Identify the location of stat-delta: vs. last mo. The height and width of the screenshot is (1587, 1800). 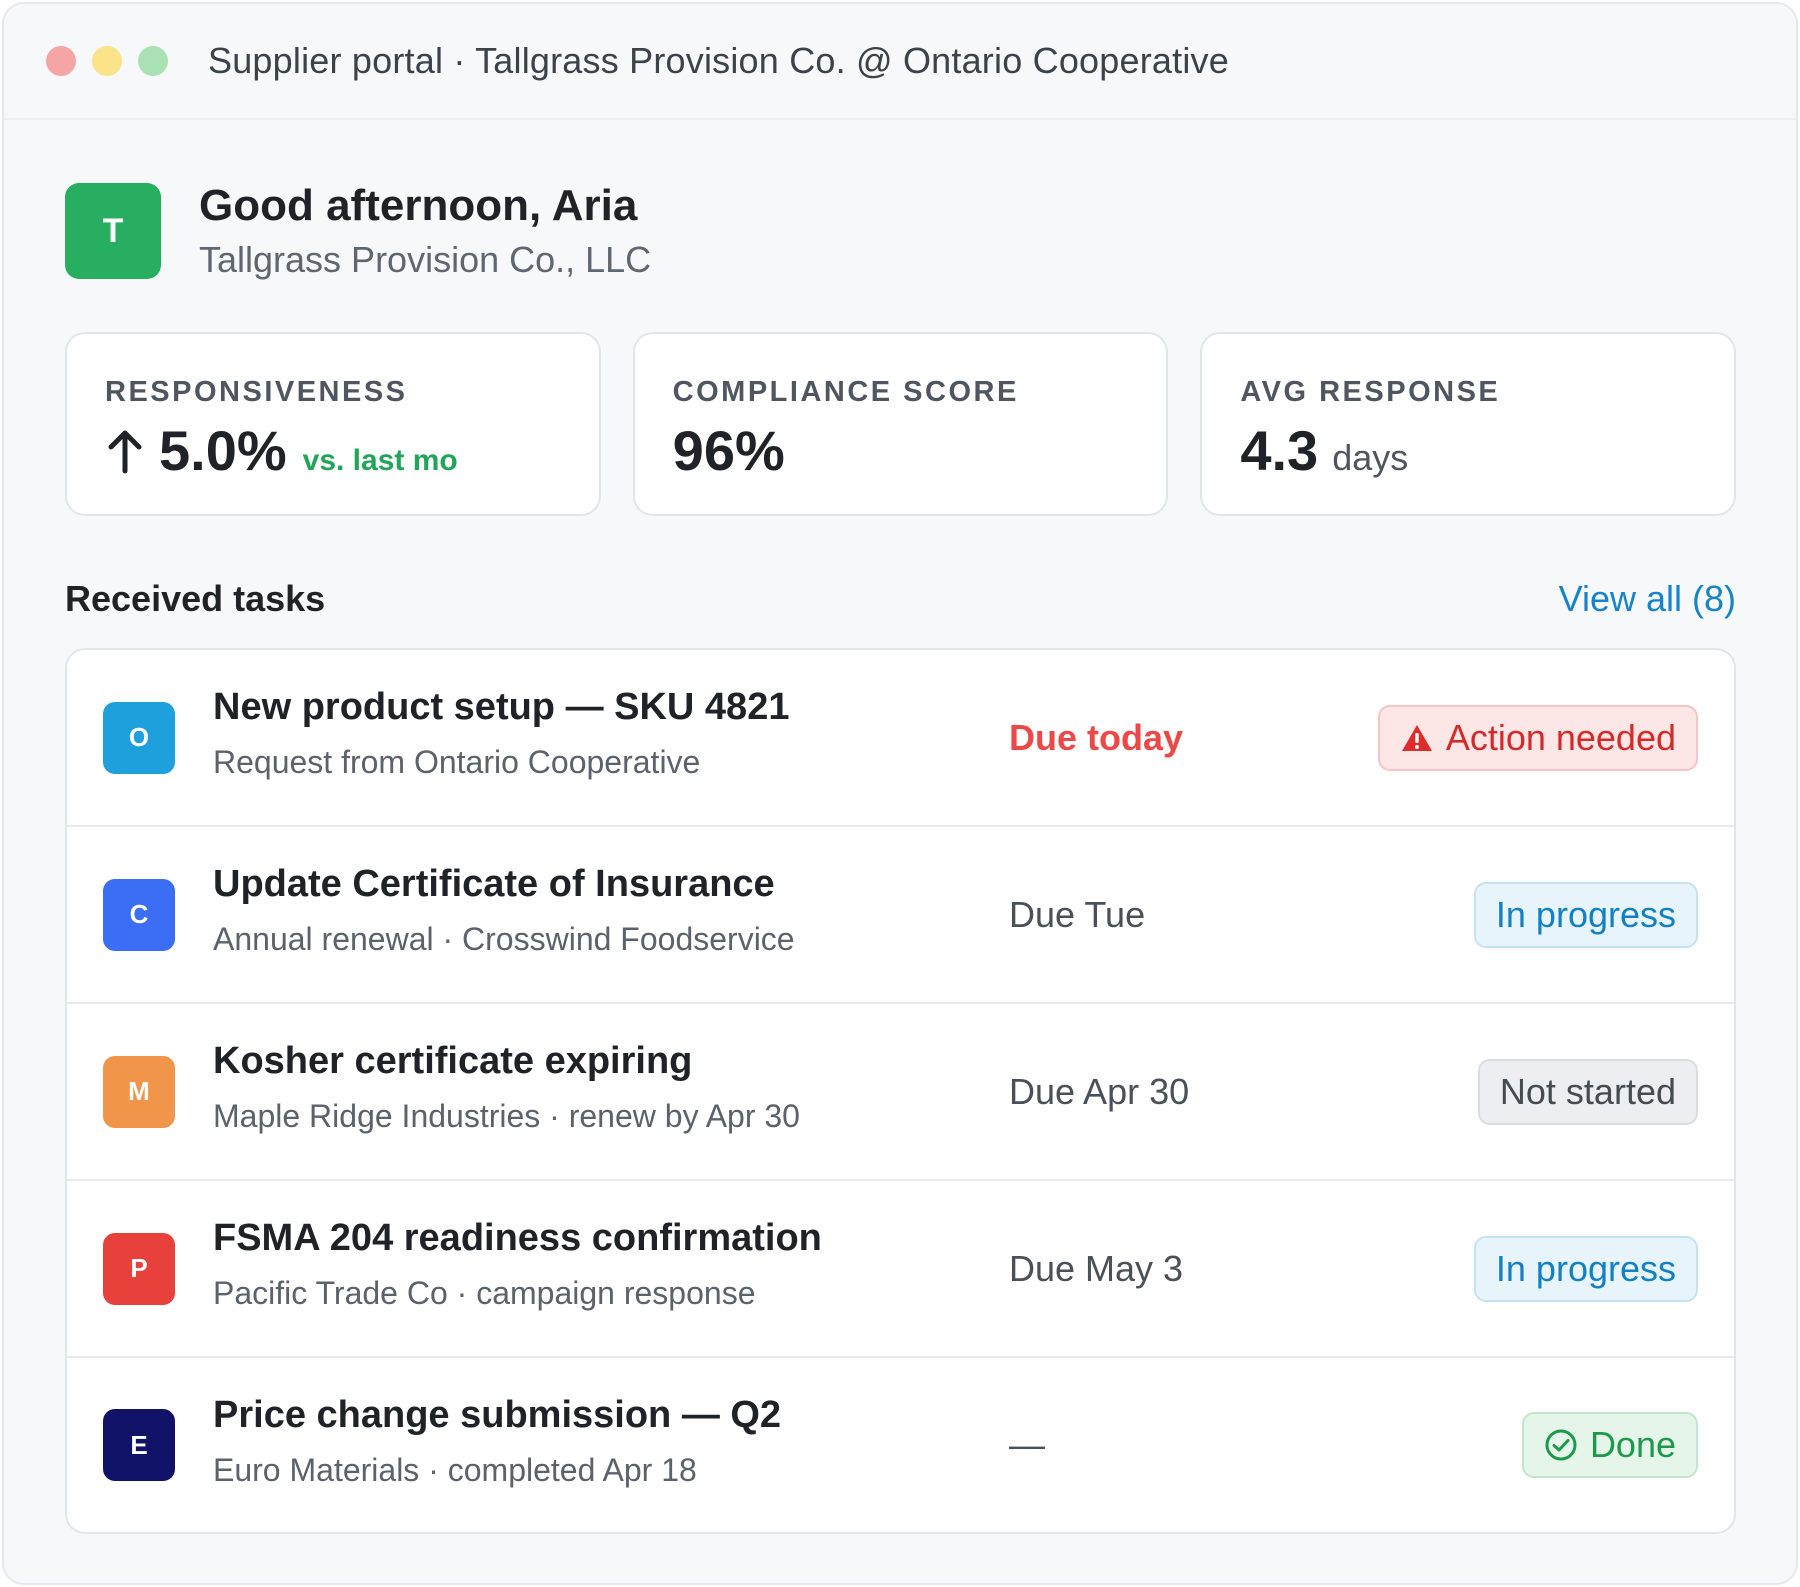
(380, 460).